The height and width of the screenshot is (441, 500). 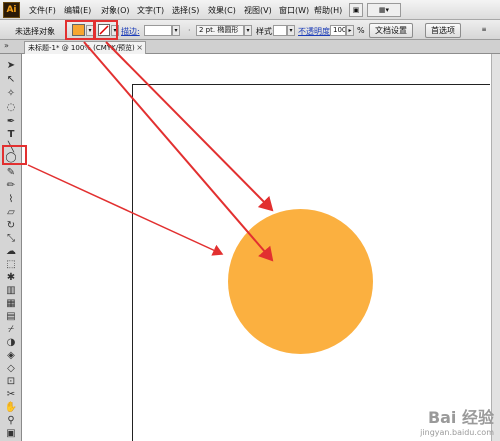 What do you see at coordinates (11, 303) in the screenshot?
I see `mesh-tool-icon: ▦` at bounding box center [11, 303].